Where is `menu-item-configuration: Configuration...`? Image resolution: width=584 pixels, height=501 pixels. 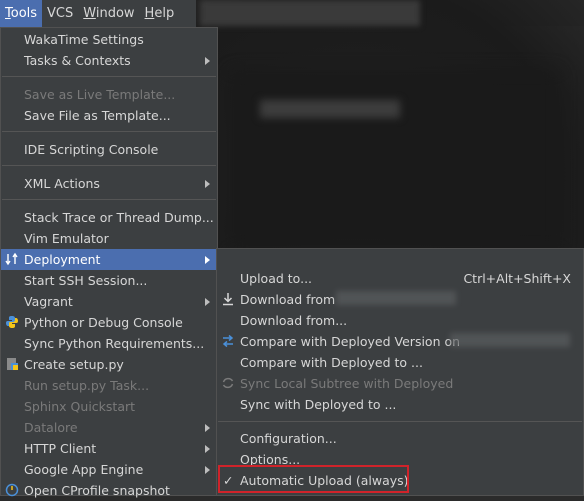 menu-item-configuration: Configuration... is located at coordinates (400, 438).